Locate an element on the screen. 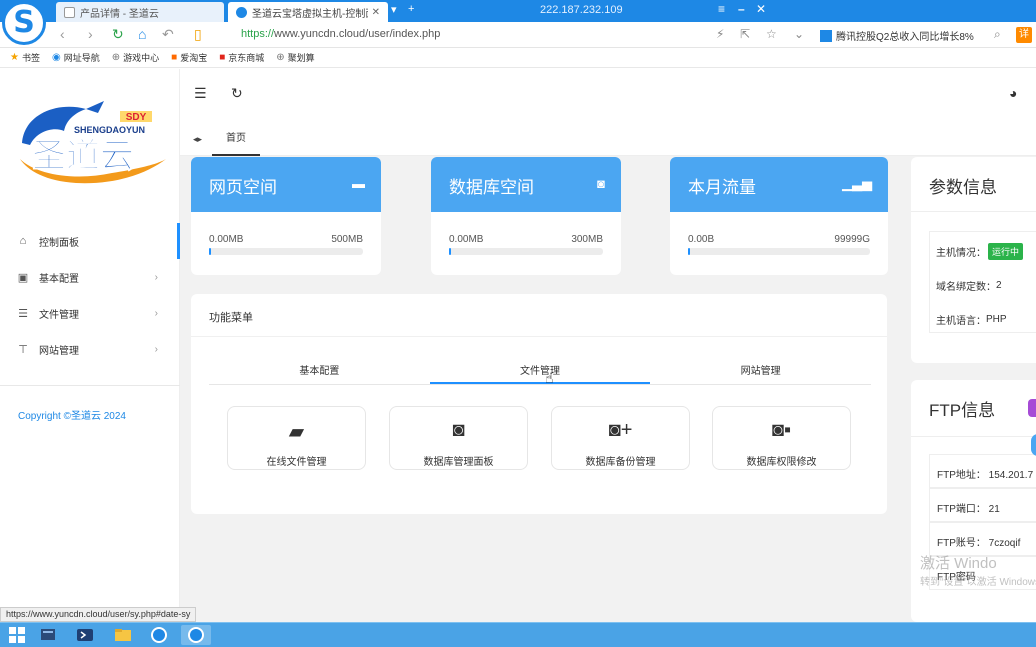 The height and width of the screenshot is (647, 1036). windows-taskbar is located at coordinates (518, 634).